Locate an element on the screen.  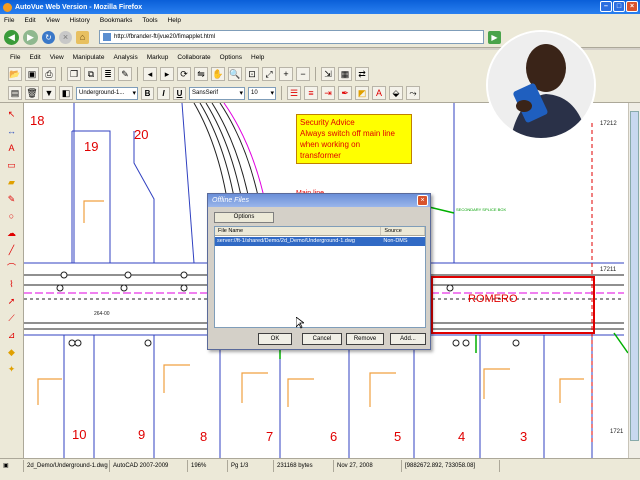
pen-tool-icon: ✎ is located at coordinates (12, 199).